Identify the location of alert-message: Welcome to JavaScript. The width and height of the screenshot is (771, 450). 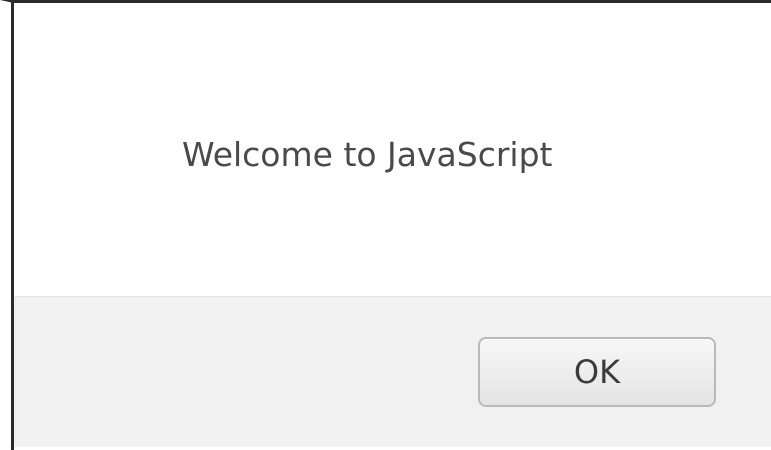
(367, 154).